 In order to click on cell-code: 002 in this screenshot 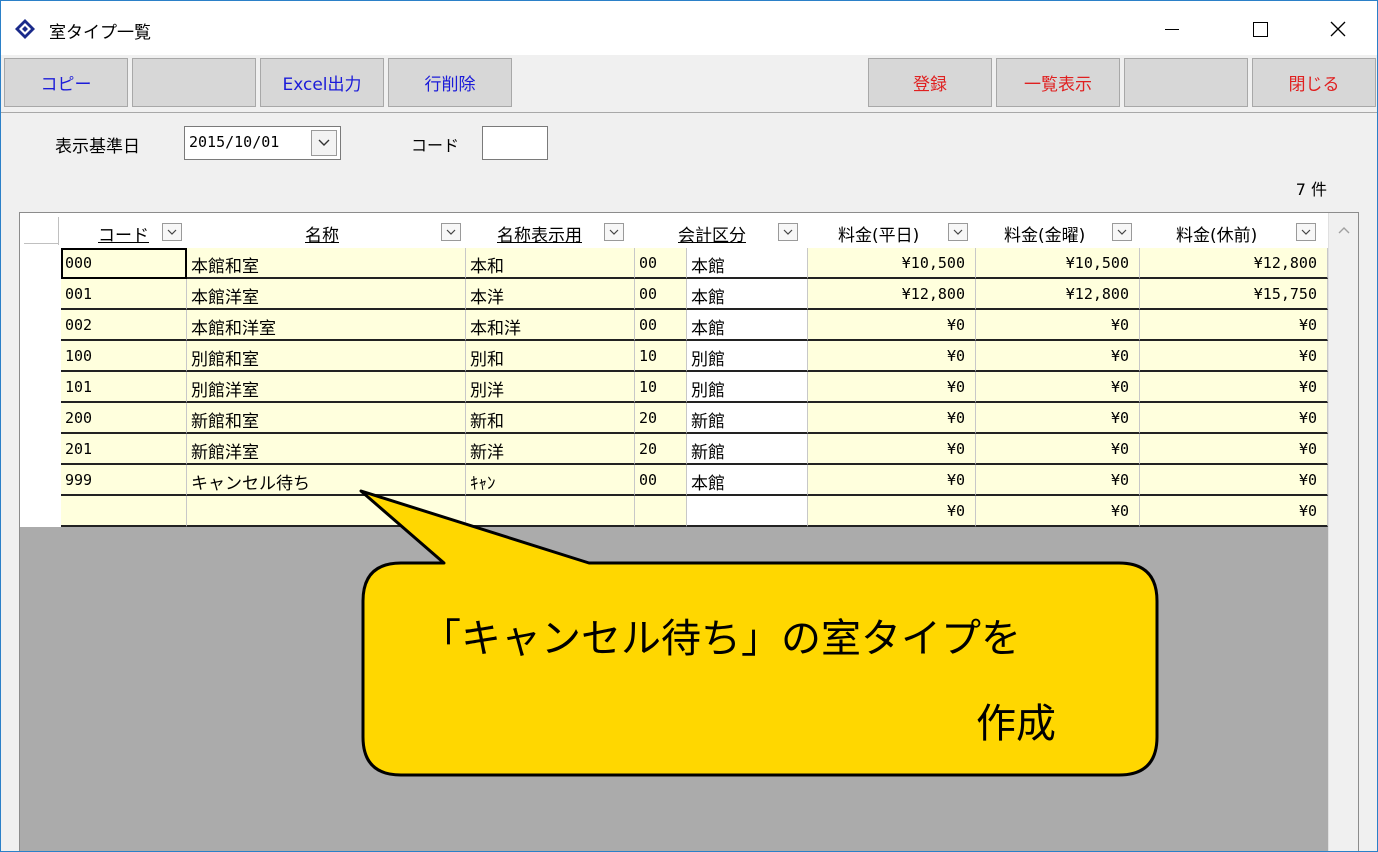, I will do `click(124, 325)`.